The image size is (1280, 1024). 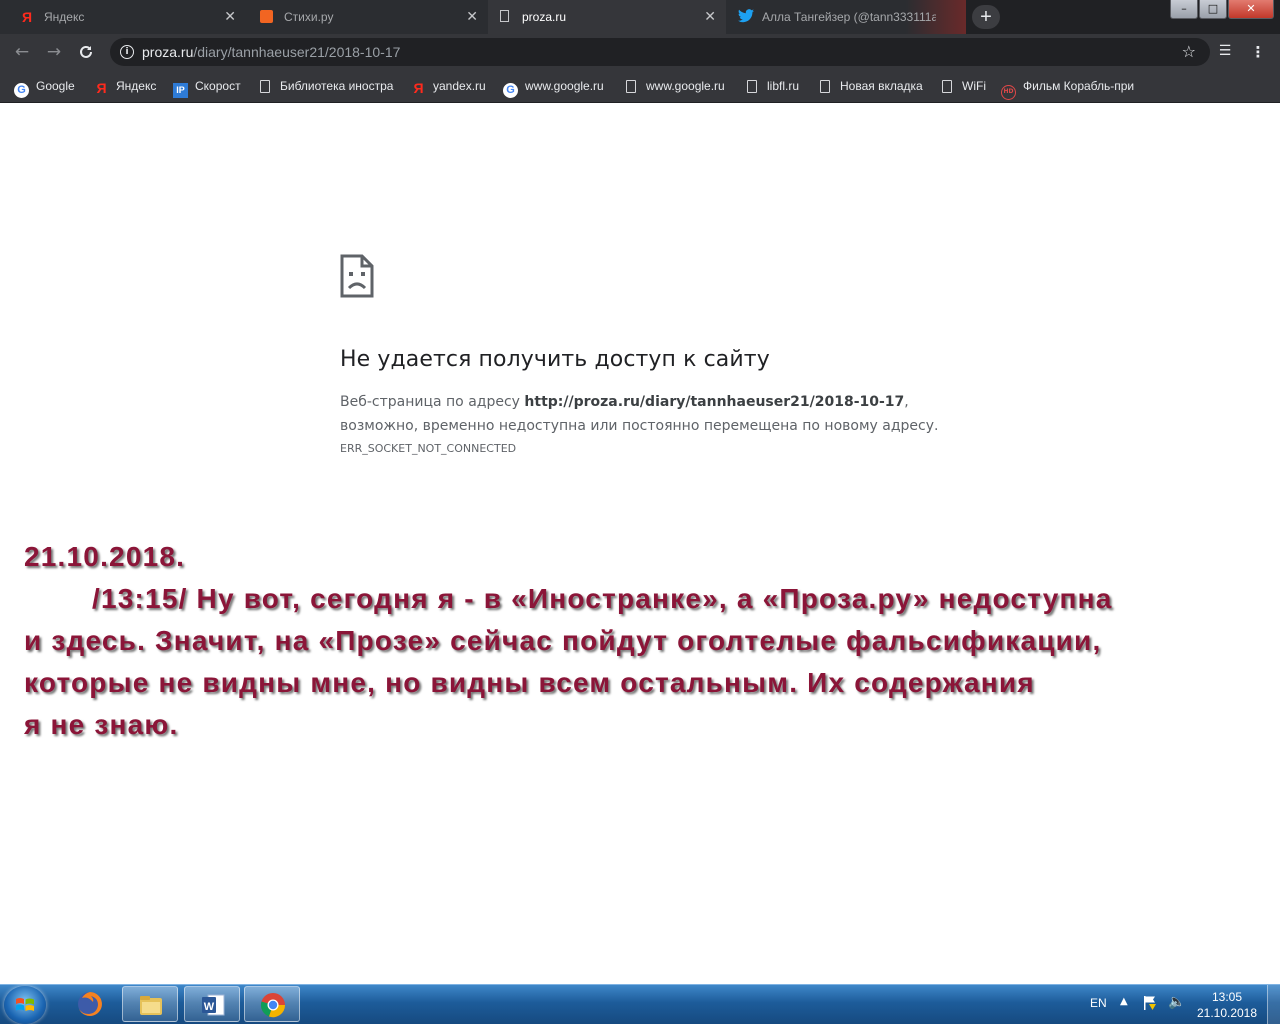 I want to click on close-window-button: ✕, so click(x=1251, y=9).